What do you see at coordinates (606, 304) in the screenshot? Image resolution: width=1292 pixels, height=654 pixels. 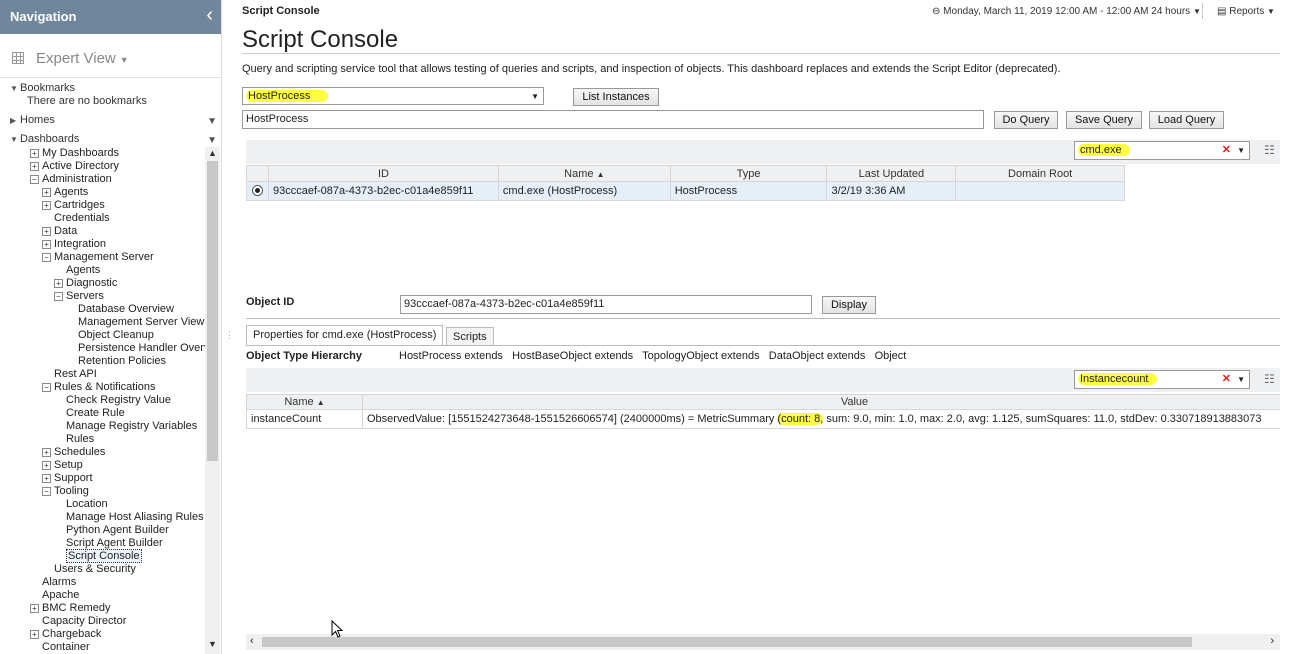 I see `object-id-input: 93cccaef-087a-4373-b2ec-c01a4e859f11` at bounding box center [606, 304].